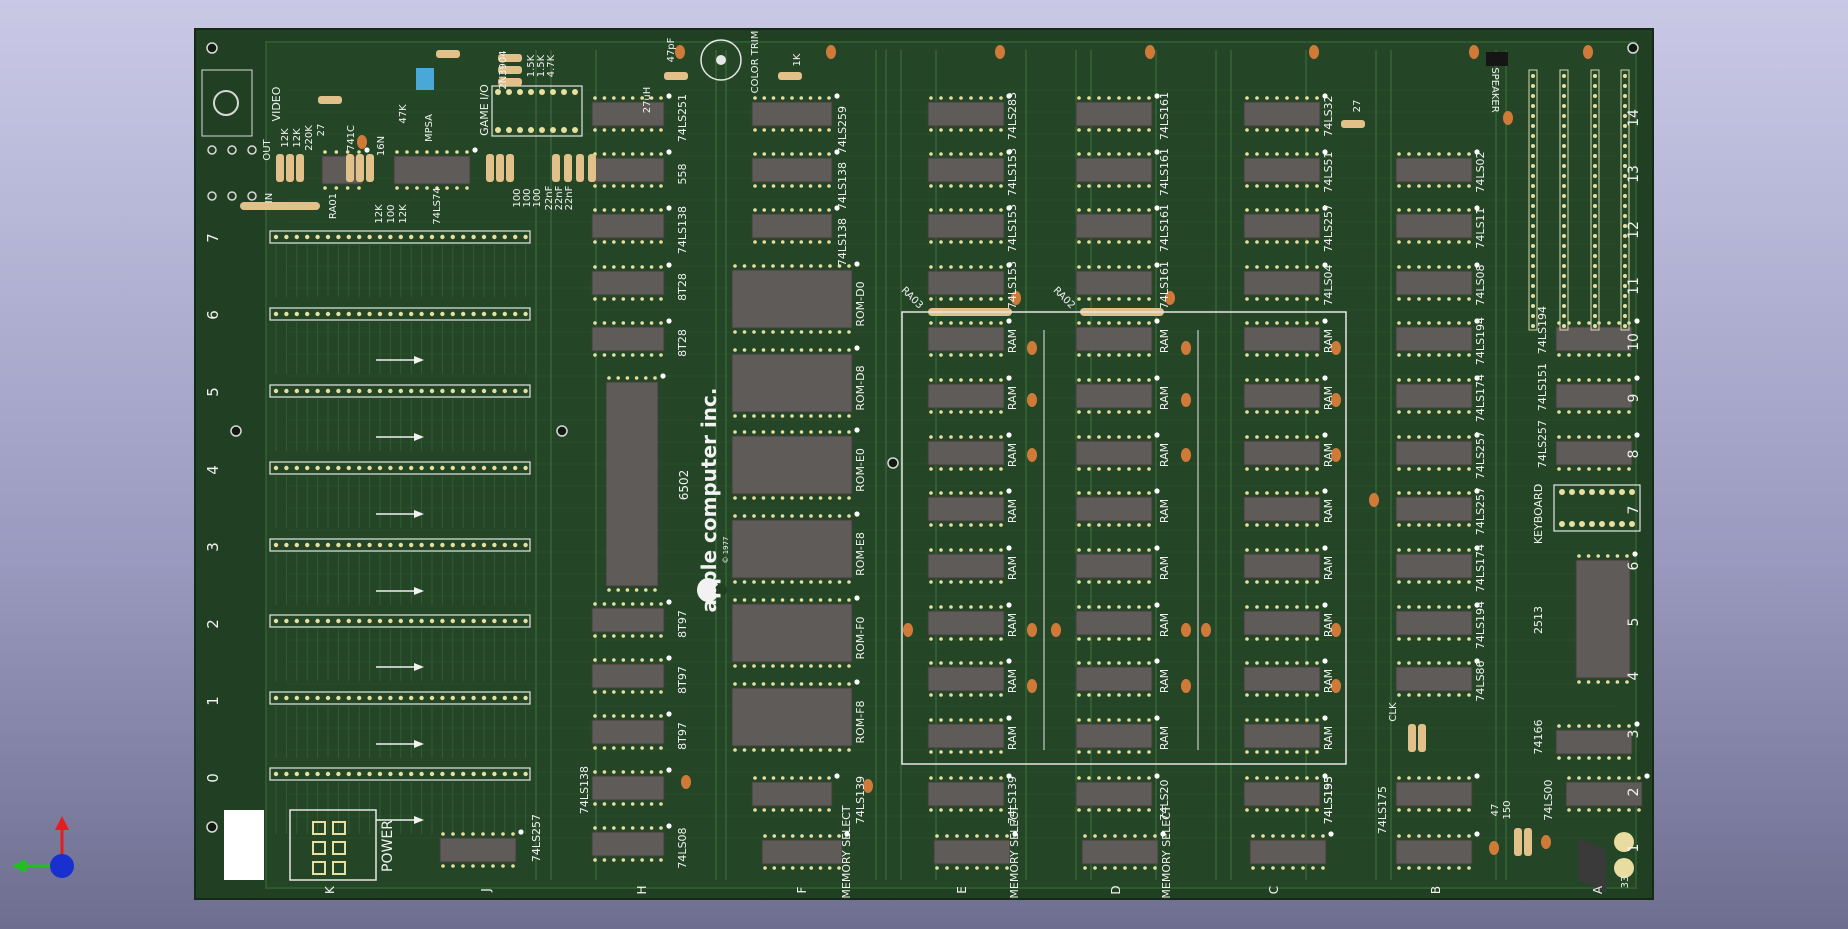 The height and width of the screenshot is (929, 1848). I want to click on axis-orientation-widget, so click(48, 850).